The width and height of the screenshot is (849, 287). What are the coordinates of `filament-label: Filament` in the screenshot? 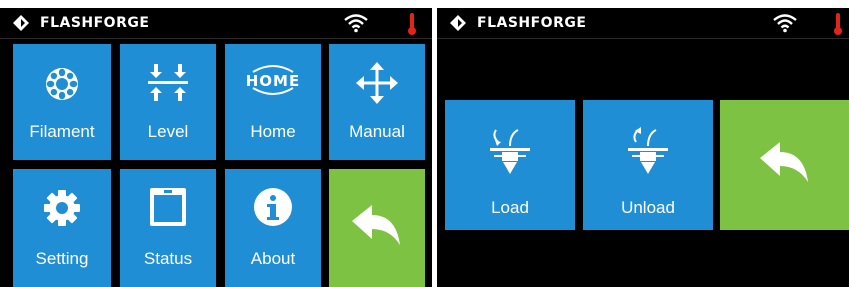 It's located at (62, 131).